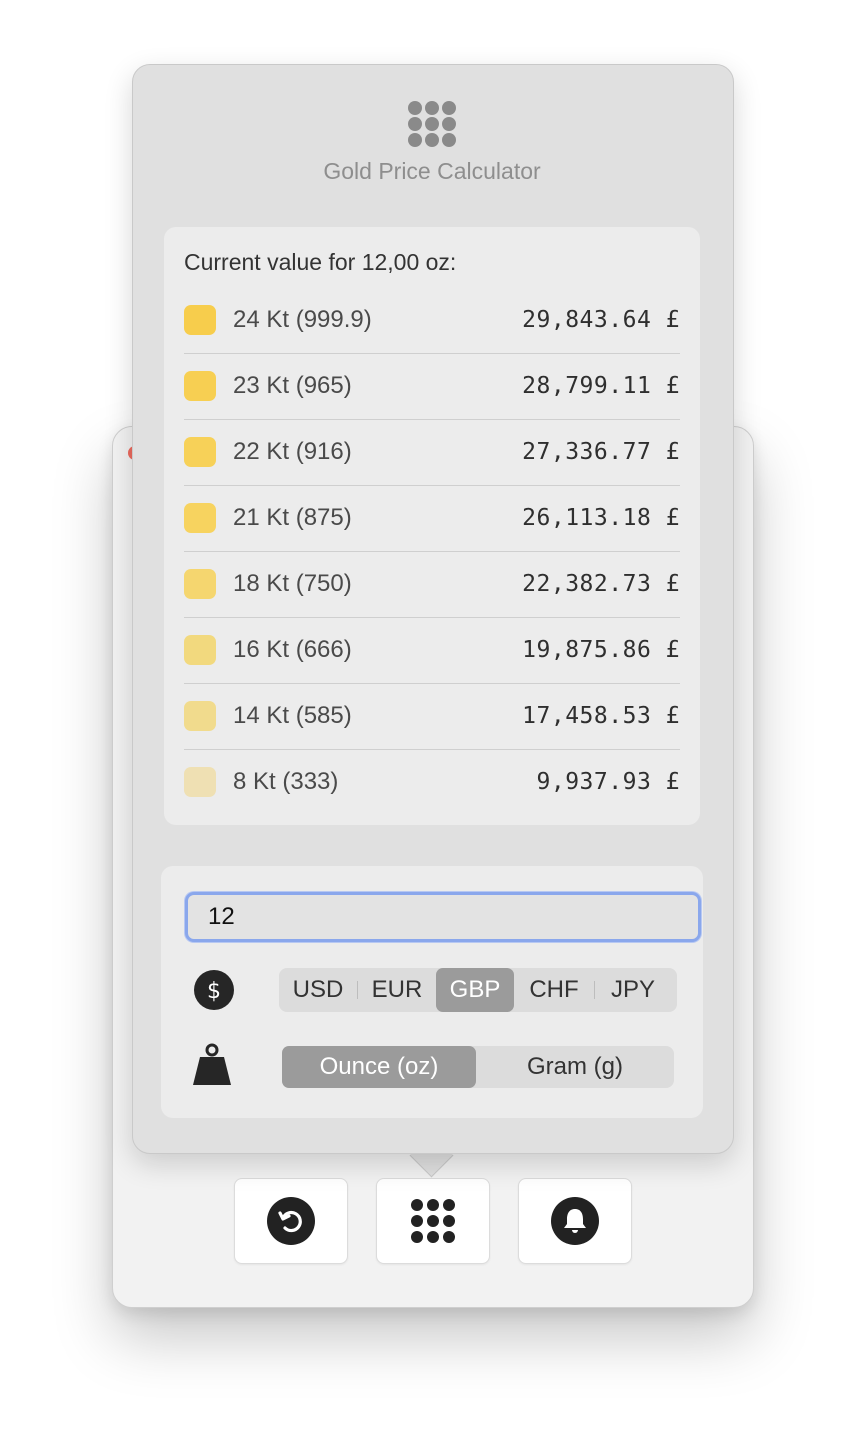 The image size is (864, 1454). What do you see at coordinates (379, 1067) in the screenshot?
I see `unit-option-ounce: Ounce (oz)` at bounding box center [379, 1067].